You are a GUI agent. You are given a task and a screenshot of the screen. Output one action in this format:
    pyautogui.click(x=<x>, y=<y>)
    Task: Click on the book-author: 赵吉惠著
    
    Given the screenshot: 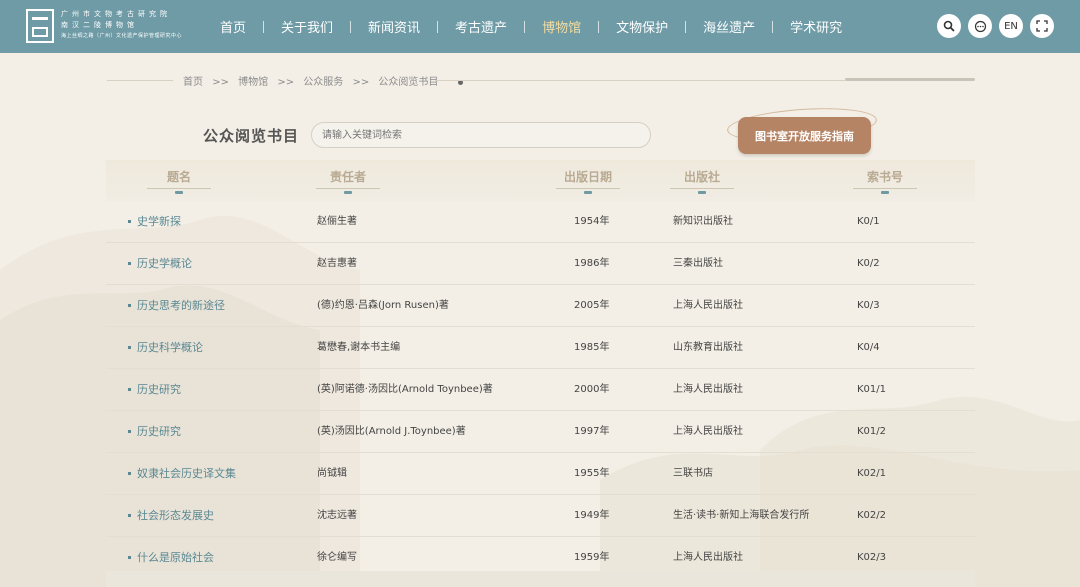 What is the action you would take?
    pyautogui.click(x=337, y=263)
    